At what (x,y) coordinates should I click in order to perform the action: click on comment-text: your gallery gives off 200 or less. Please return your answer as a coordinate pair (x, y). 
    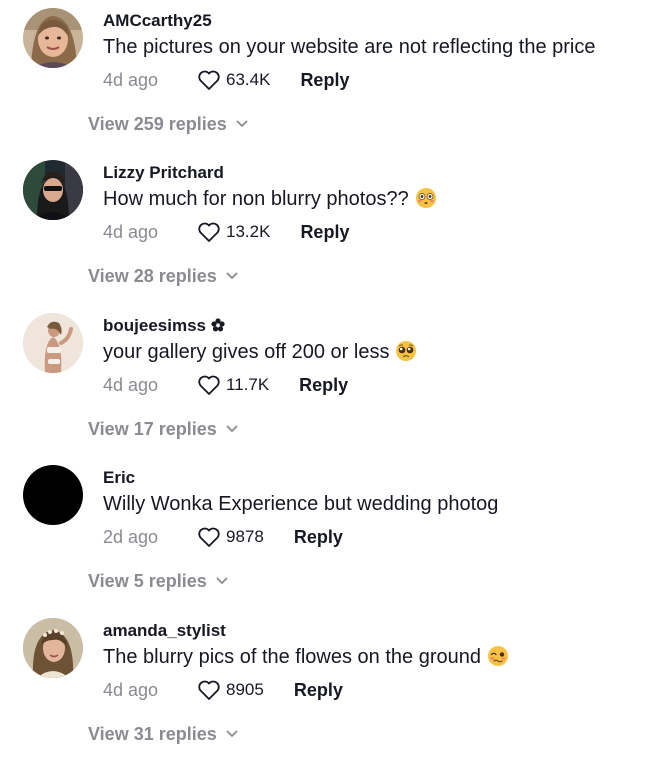
    Looking at the image, I should click on (260, 352).